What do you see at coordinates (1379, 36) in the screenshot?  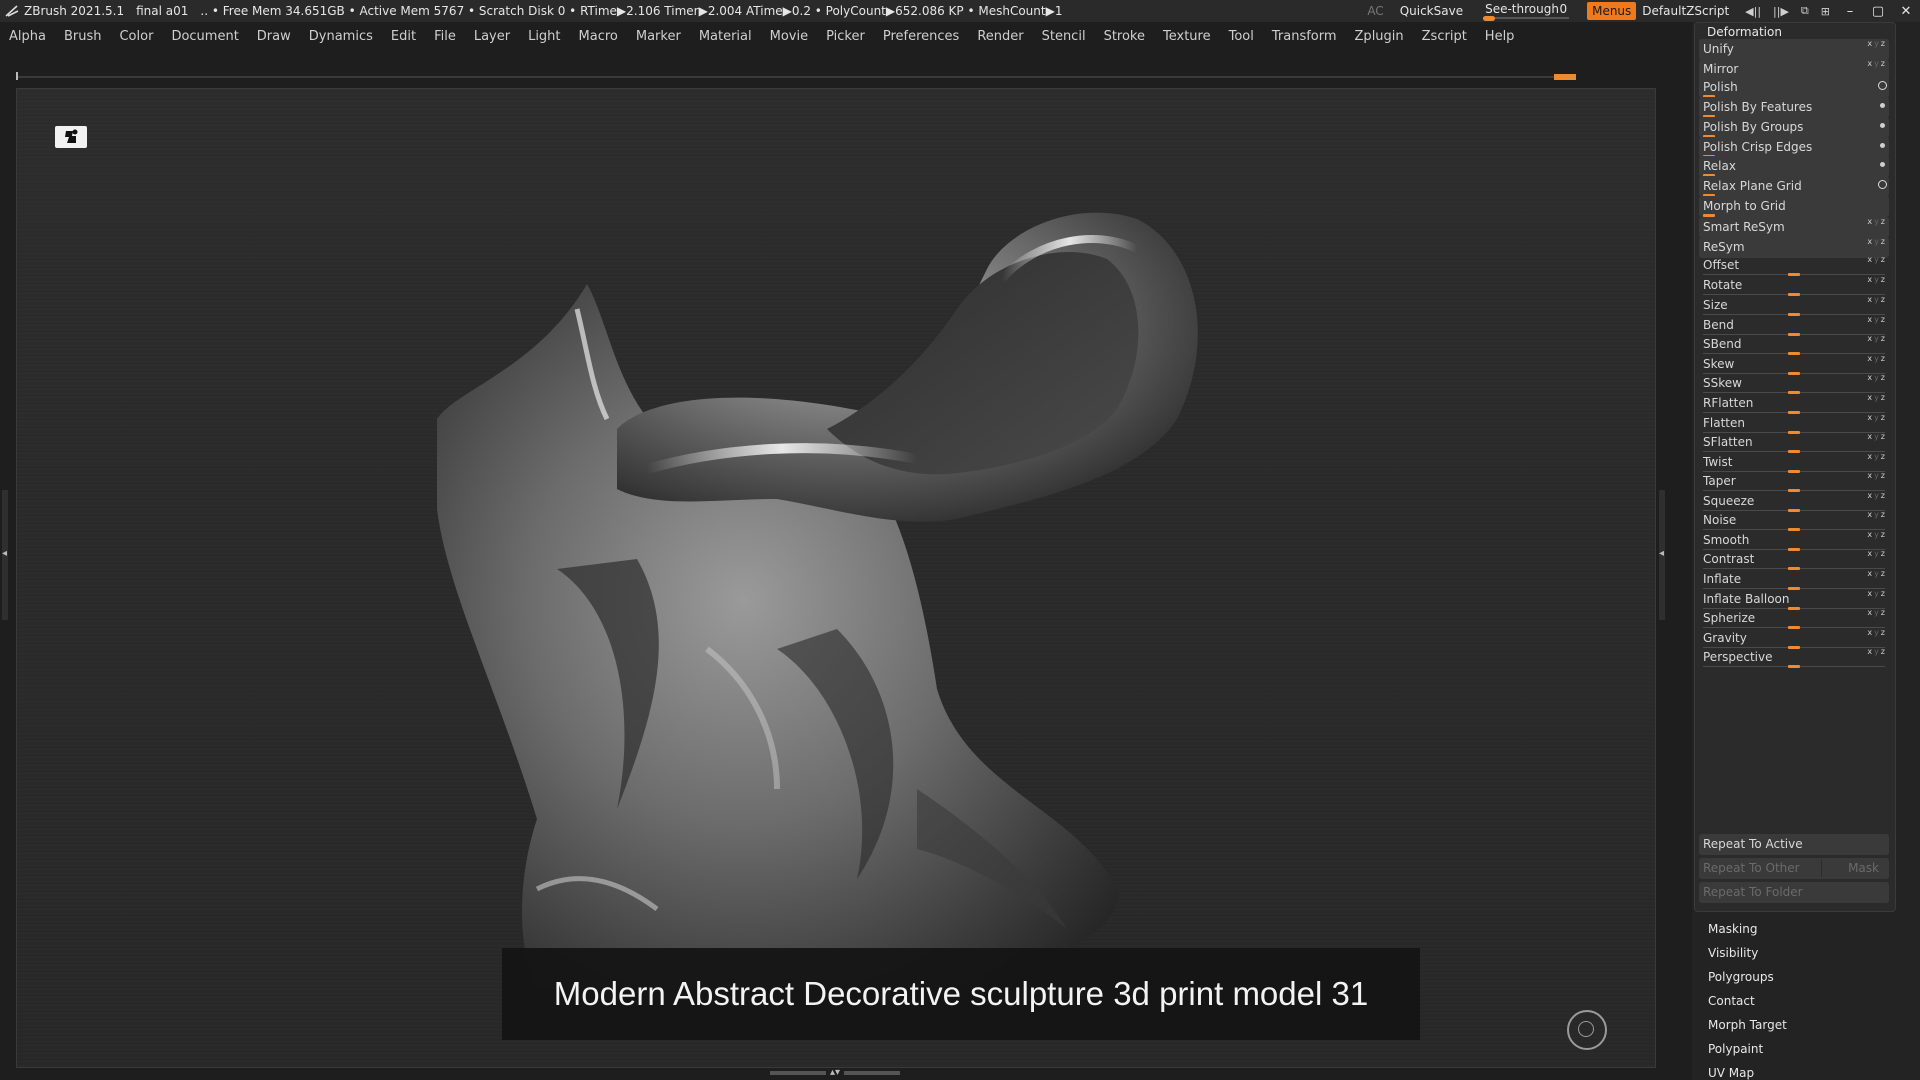 I see `menu-zplugin: Zplugin` at bounding box center [1379, 36].